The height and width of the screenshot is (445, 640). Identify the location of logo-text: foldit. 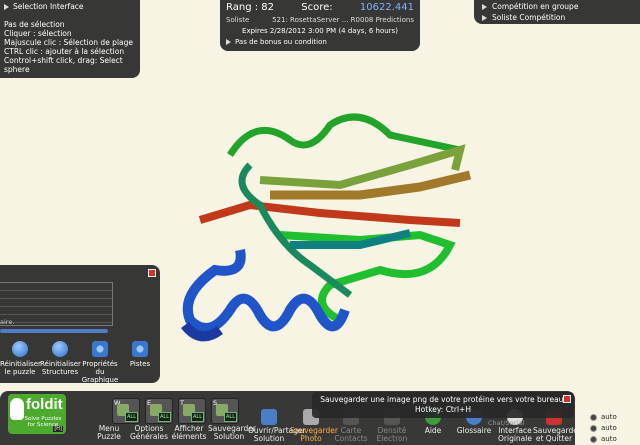
(44, 404).